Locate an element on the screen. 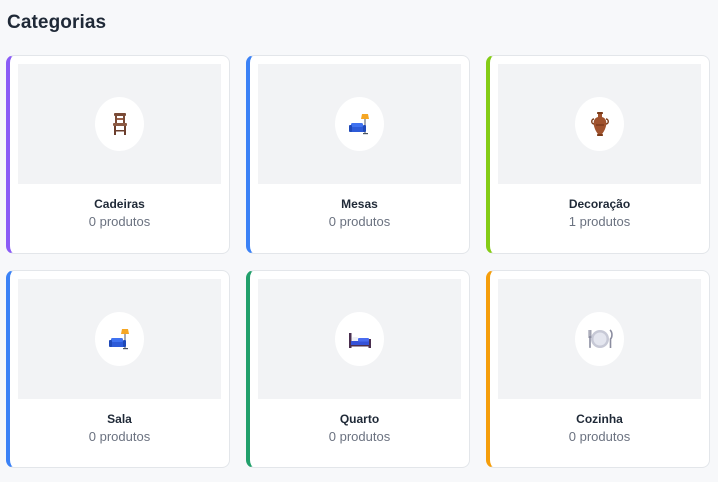  chair-icon is located at coordinates (120, 124).